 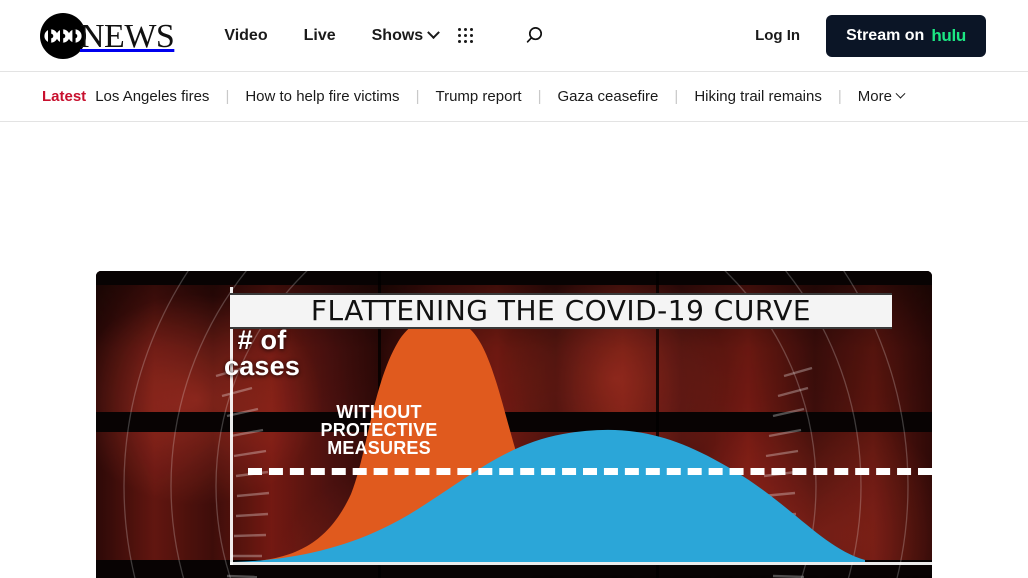 What do you see at coordinates (777, 35) in the screenshot?
I see `login-link: Log In` at bounding box center [777, 35].